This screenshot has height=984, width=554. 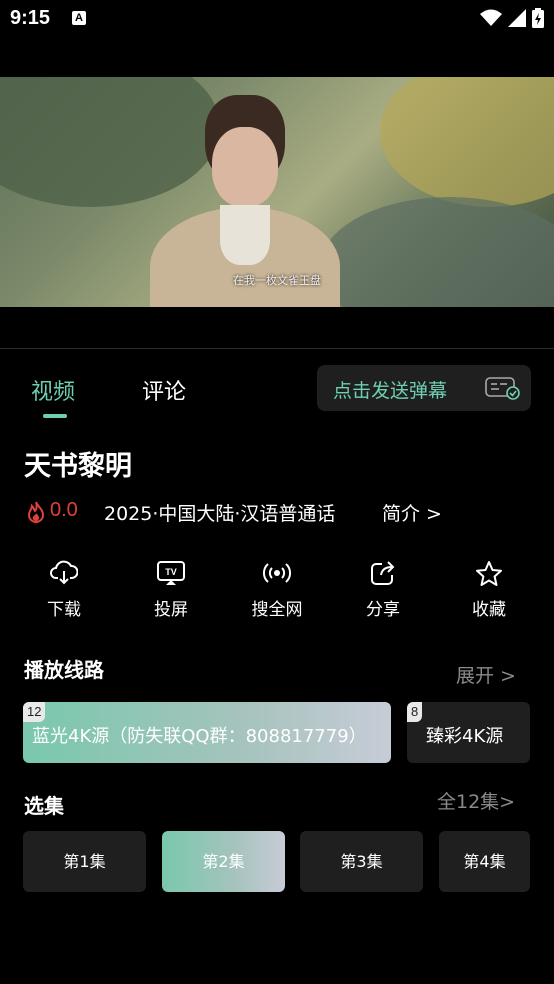 I want to click on tab-comment: 评论, so click(x=164, y=390).